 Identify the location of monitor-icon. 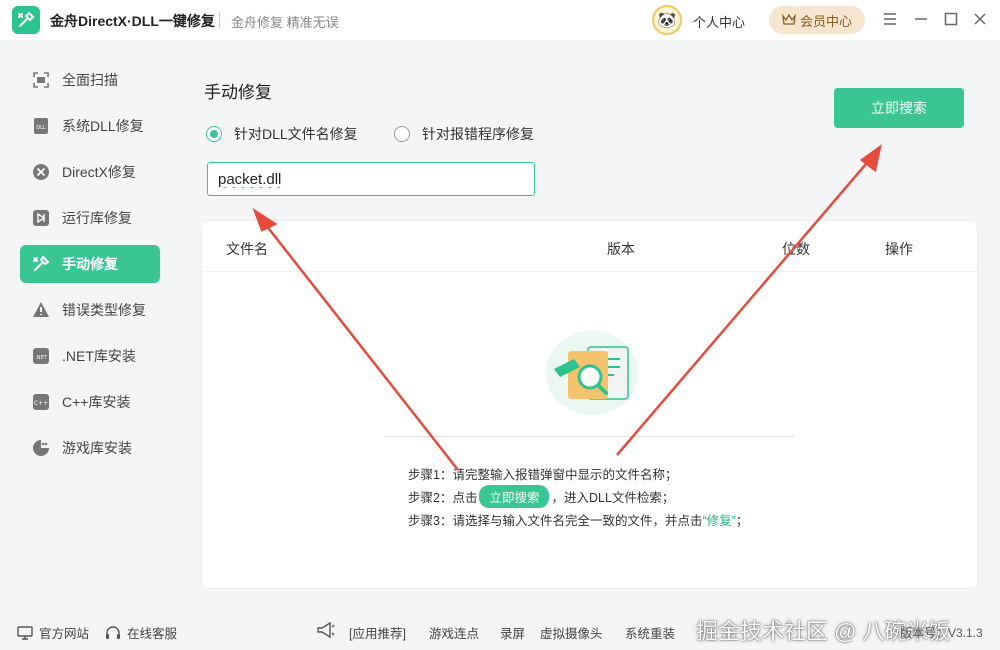
(25, 632).